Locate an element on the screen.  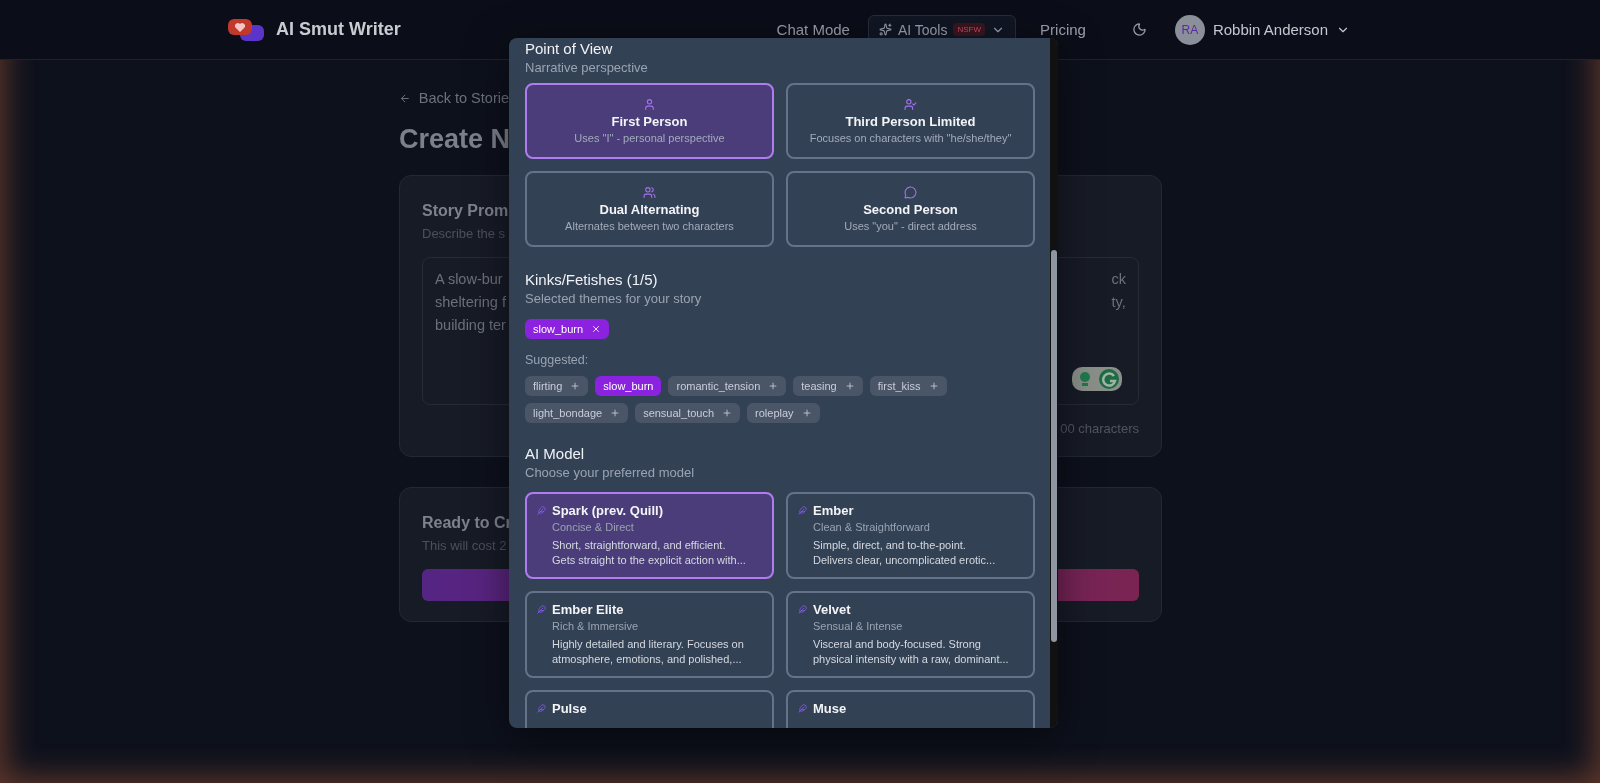
model-option: Pulse is located at coordinates (649, 709).